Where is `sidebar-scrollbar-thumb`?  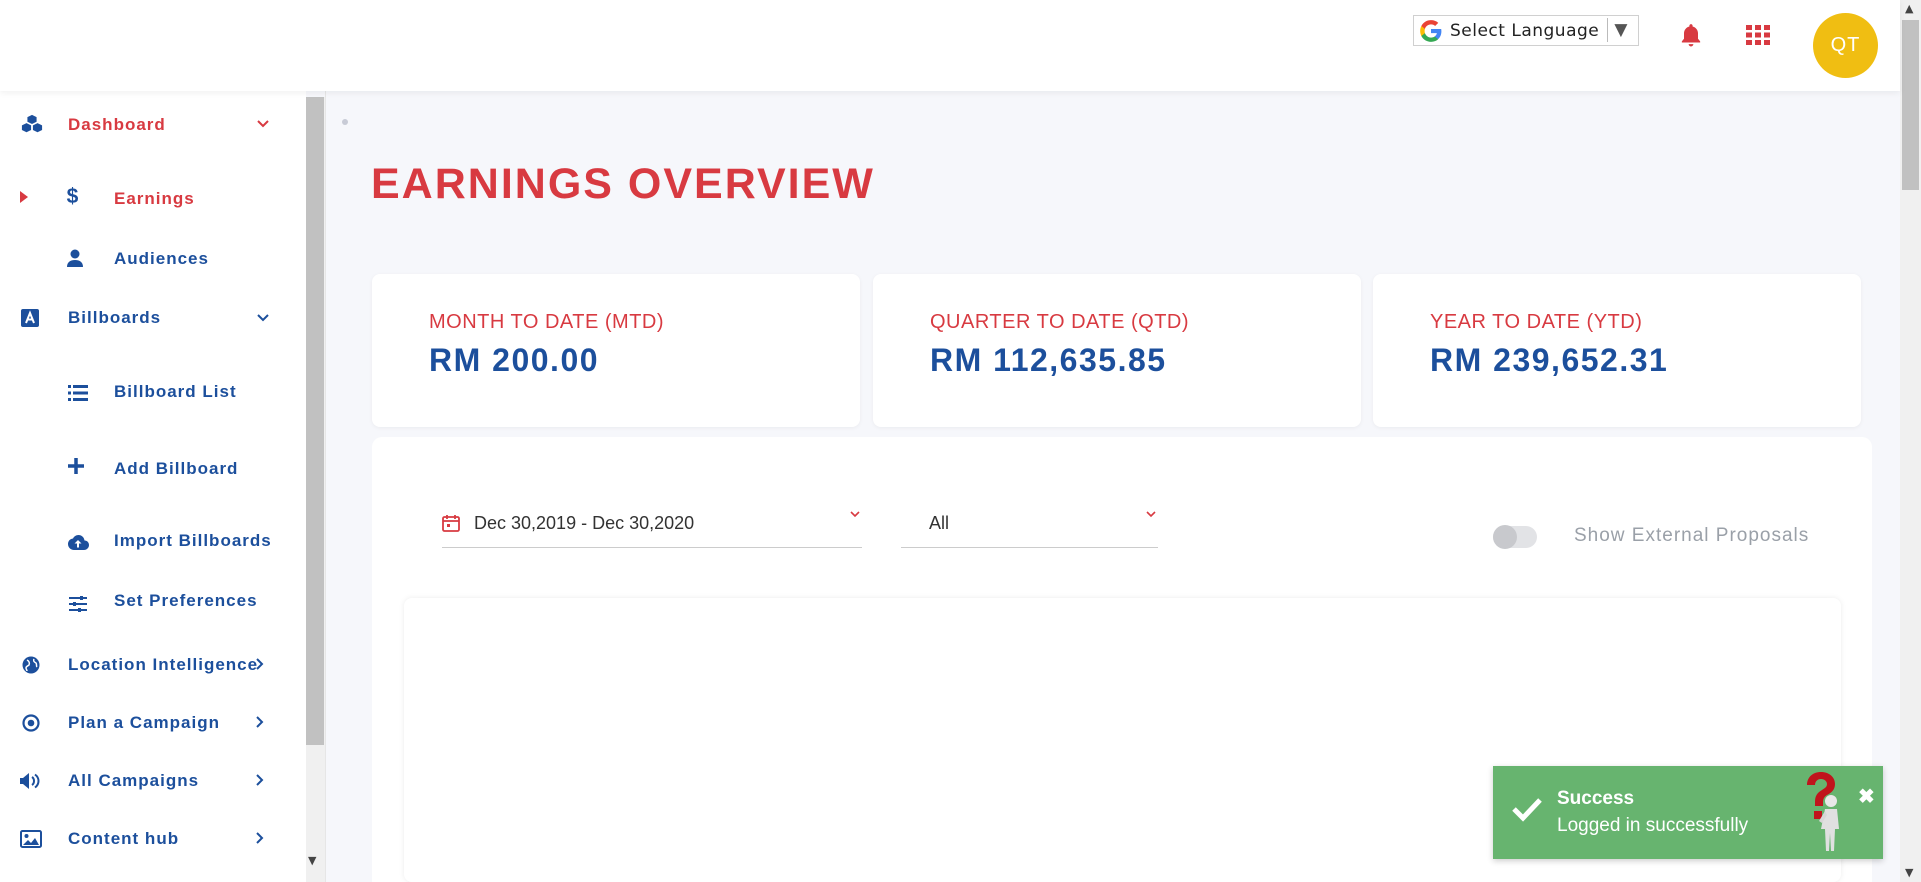 sidebar-scrollbar-thumb is located at coordinates (315, 421).